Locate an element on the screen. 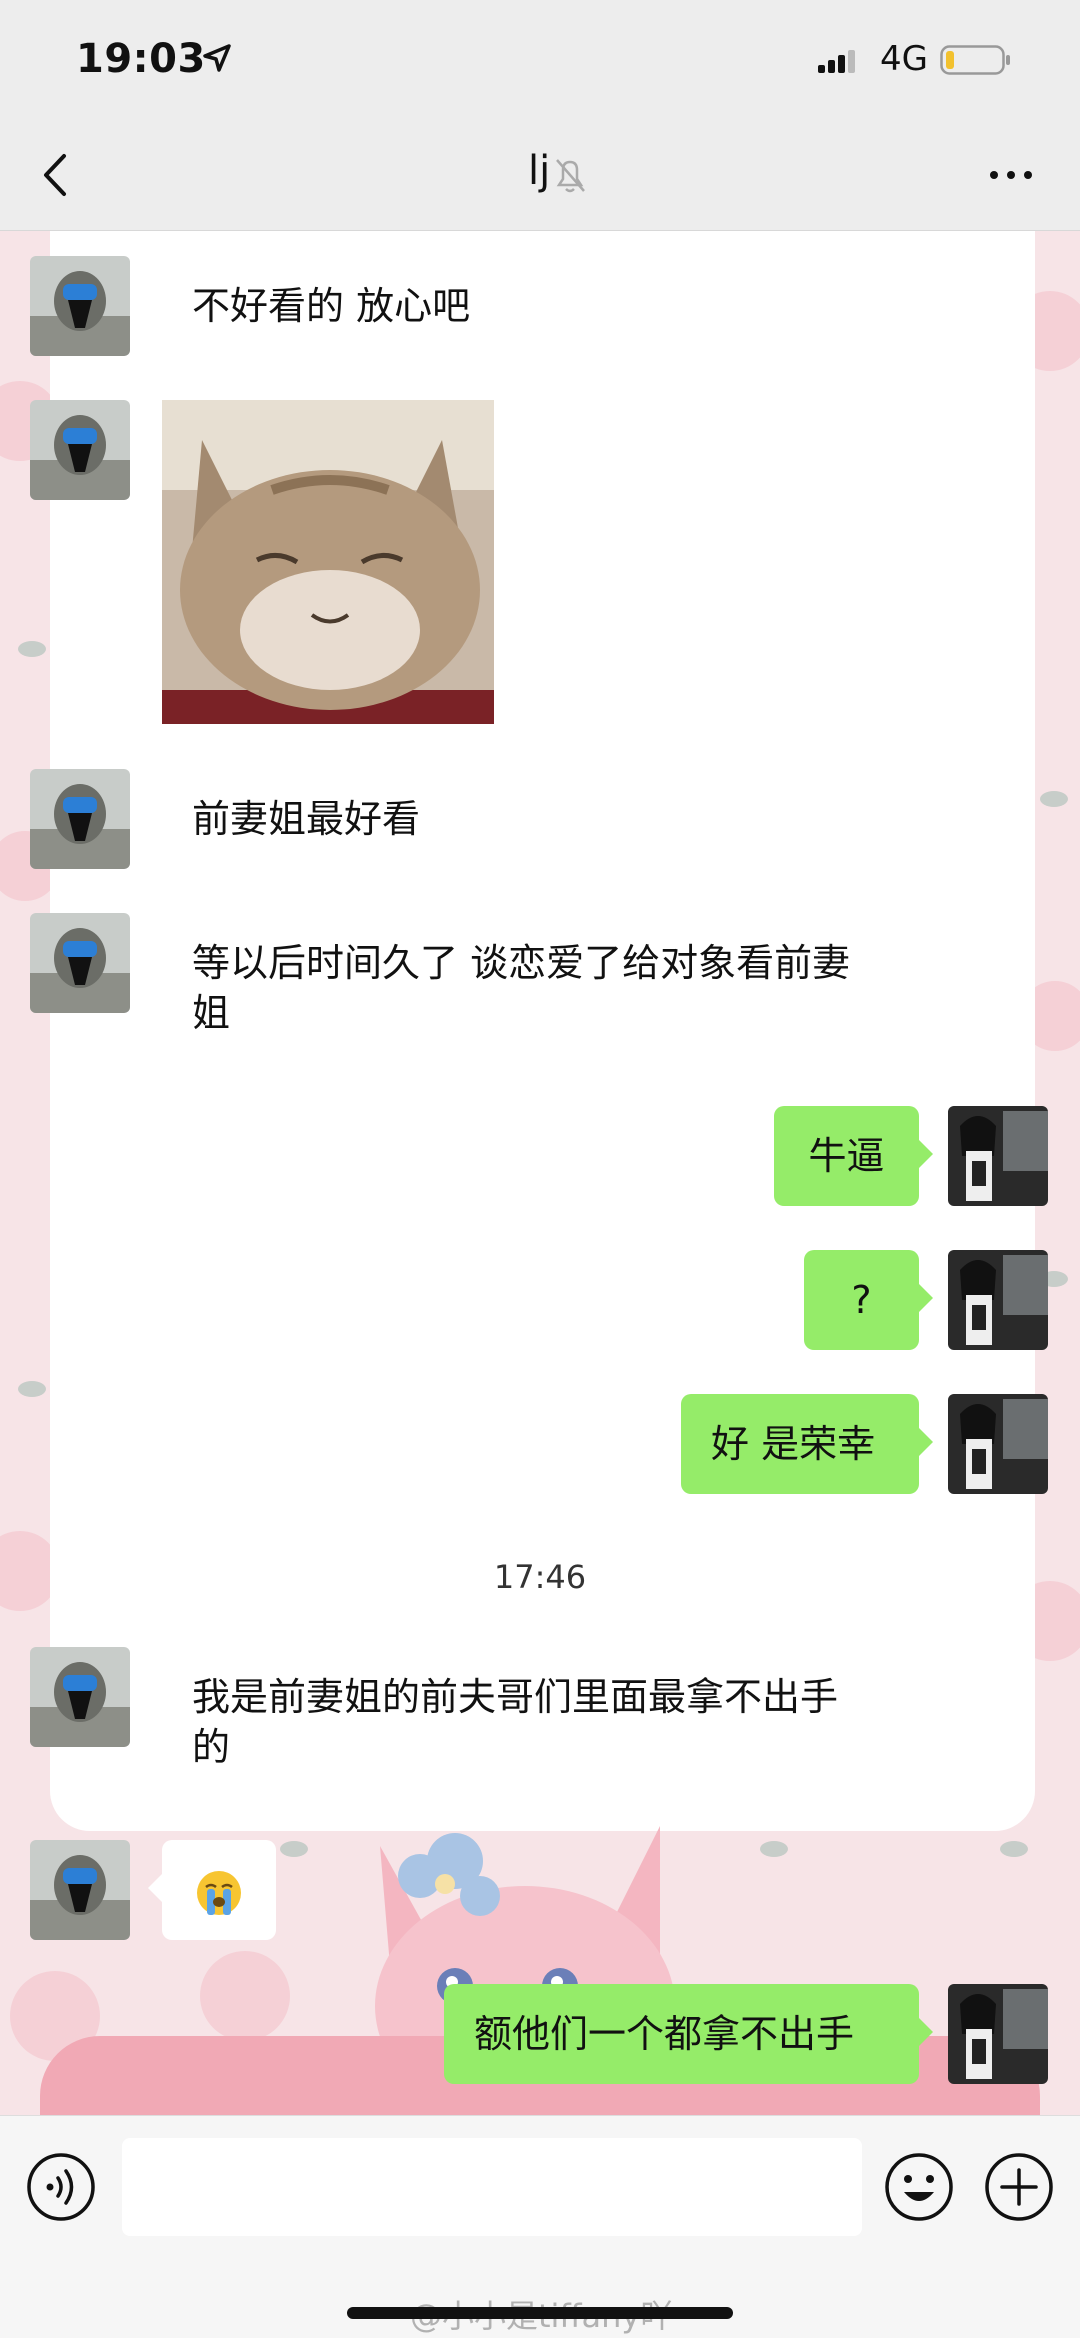 This screenshot has width=1080, height=2338. incoming-message is located at coordinates (212, 1890).